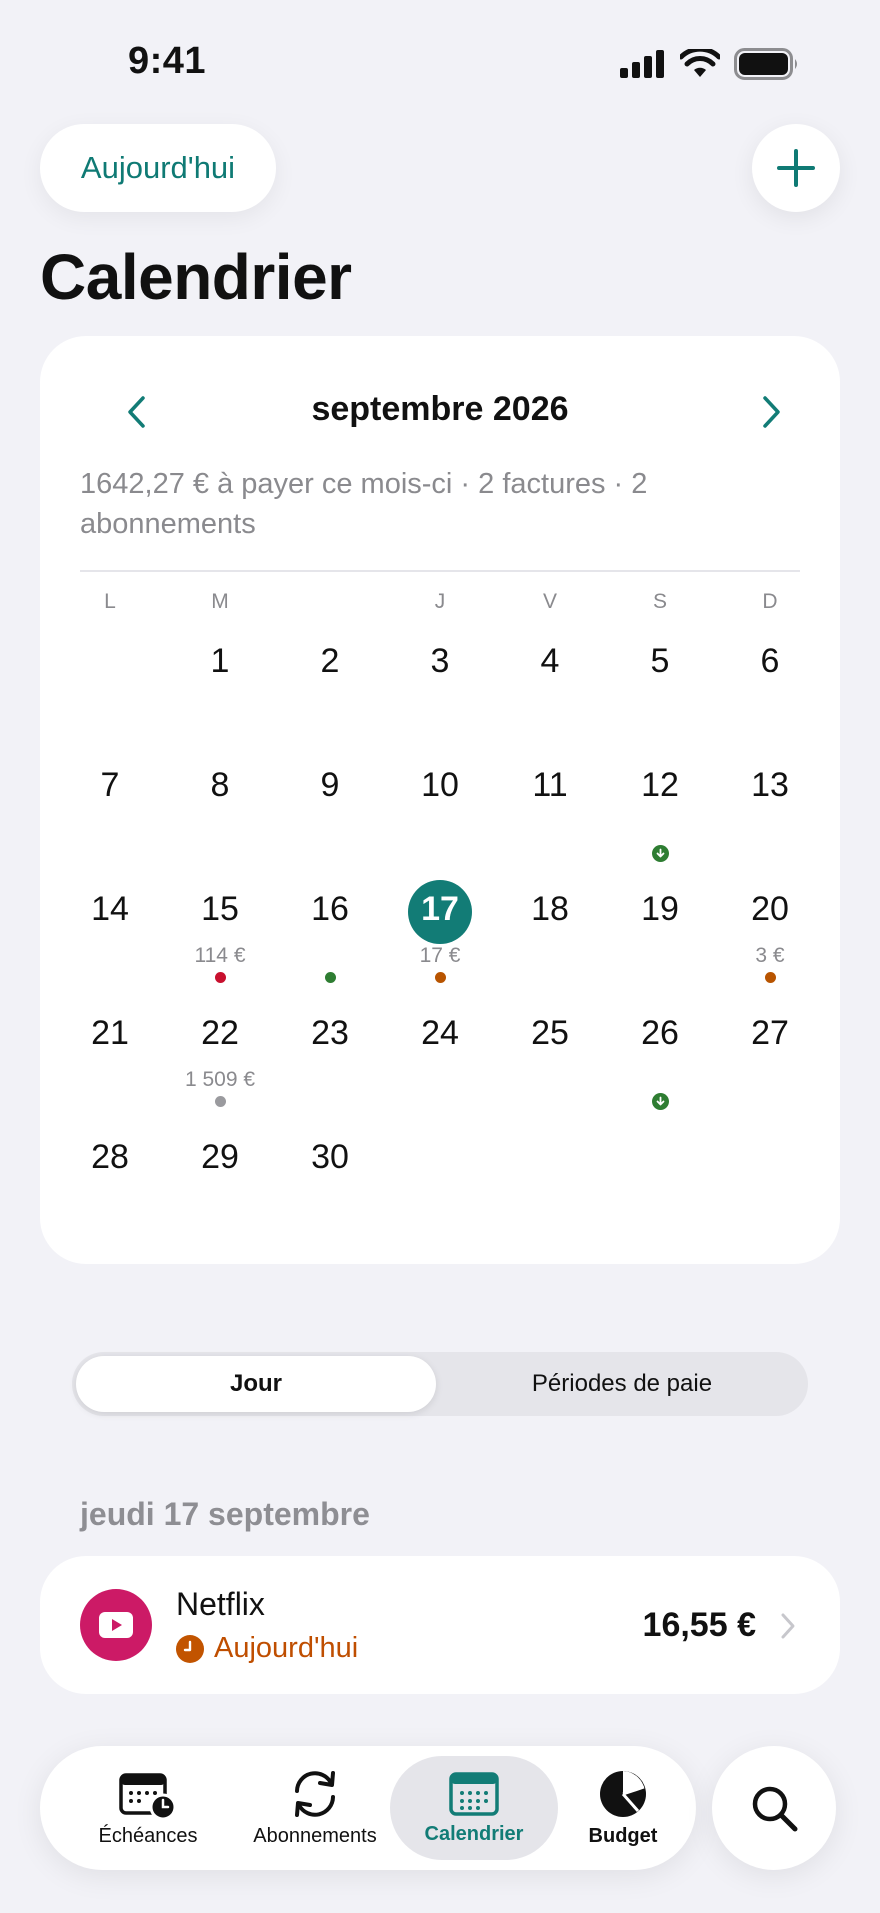  I want to click on event-status: Aujourd'hui, so click(267, 1648).